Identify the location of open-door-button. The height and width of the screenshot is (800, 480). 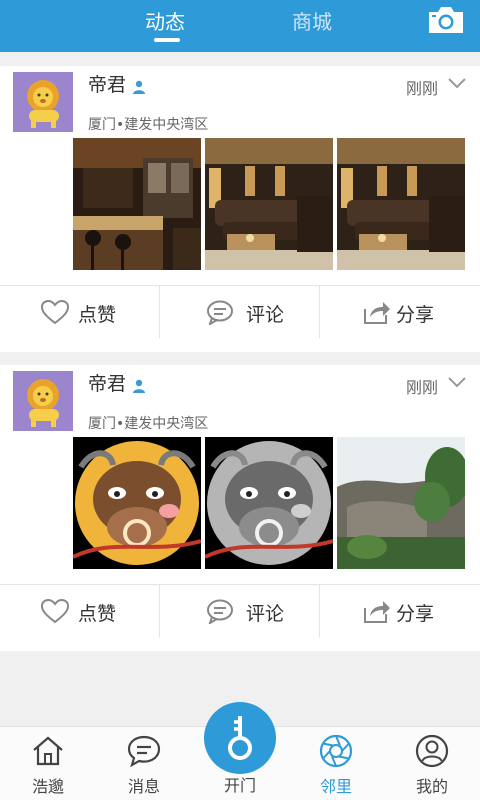
(240, 738).